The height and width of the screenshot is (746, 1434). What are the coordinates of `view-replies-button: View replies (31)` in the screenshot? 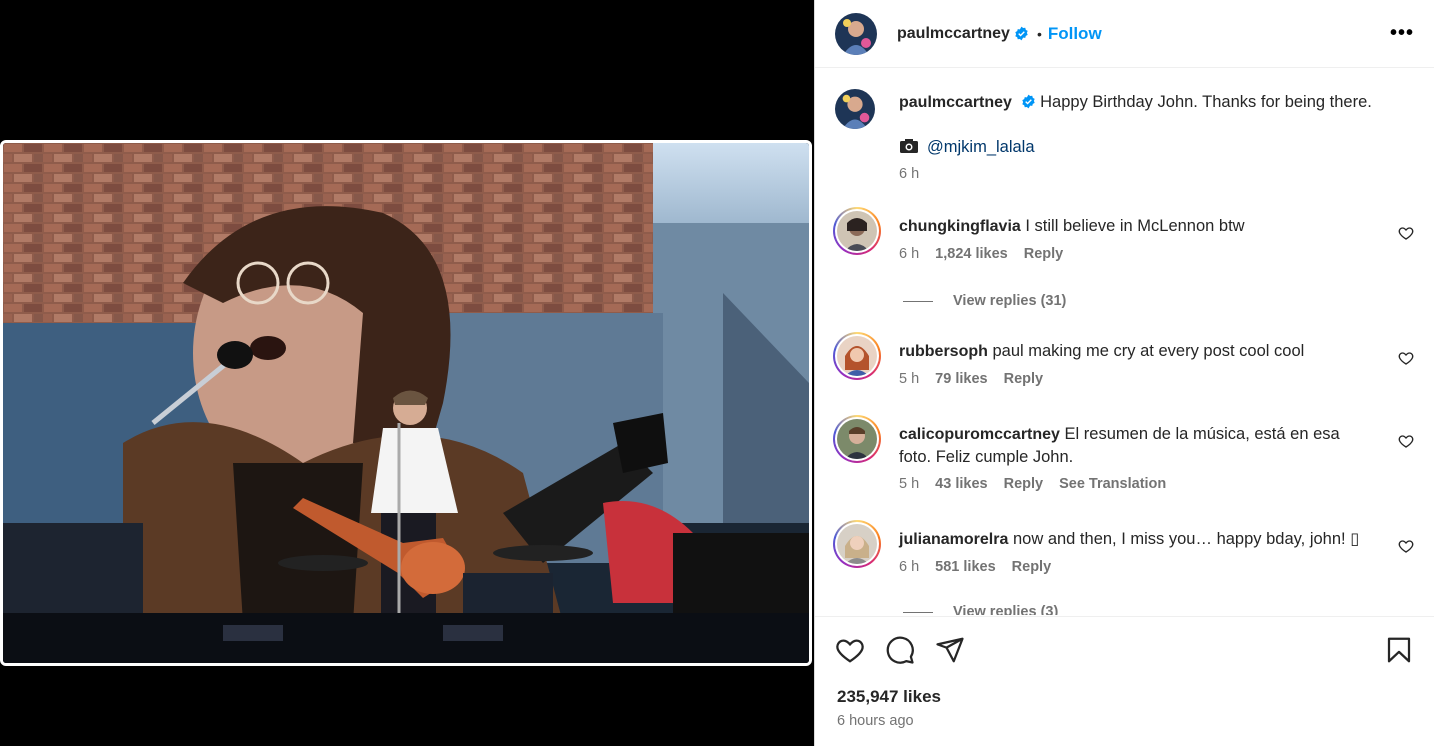 It's located at (984, 301).